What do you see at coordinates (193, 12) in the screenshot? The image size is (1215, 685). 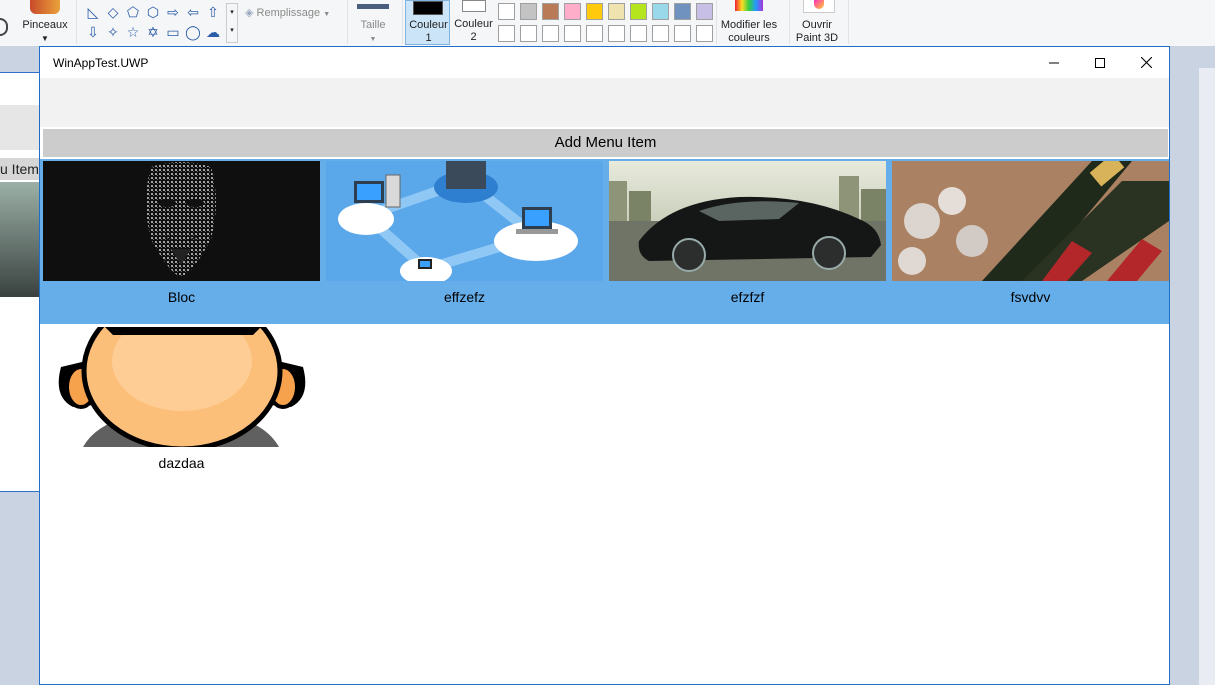 I see `left-arrow-icon: ⇦` at bounding box center [193, 12].